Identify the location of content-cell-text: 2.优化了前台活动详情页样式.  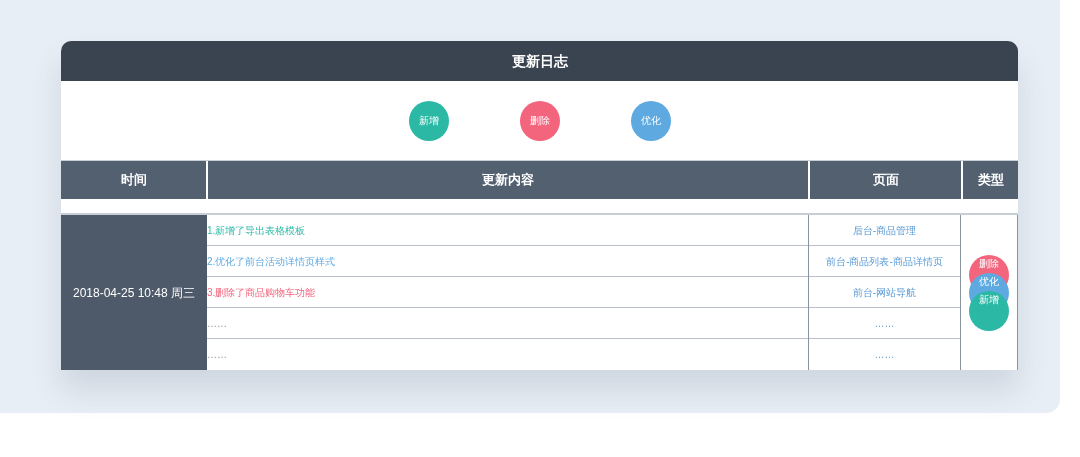
(271, 261).